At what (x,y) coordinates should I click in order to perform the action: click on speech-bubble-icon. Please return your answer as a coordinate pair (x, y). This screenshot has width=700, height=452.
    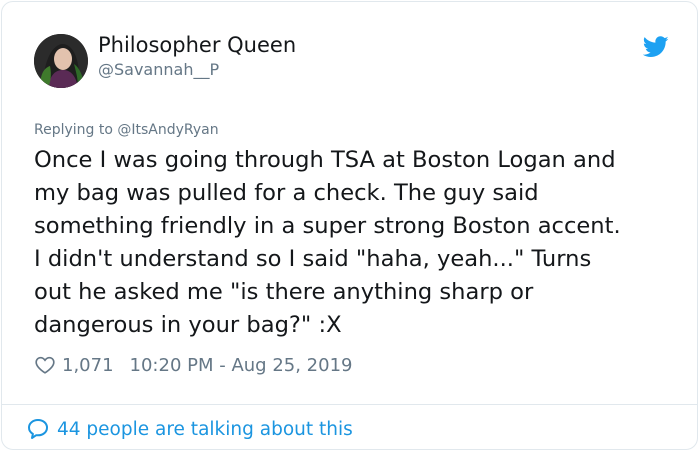
    Looking at the image, I should click on (38, 429).